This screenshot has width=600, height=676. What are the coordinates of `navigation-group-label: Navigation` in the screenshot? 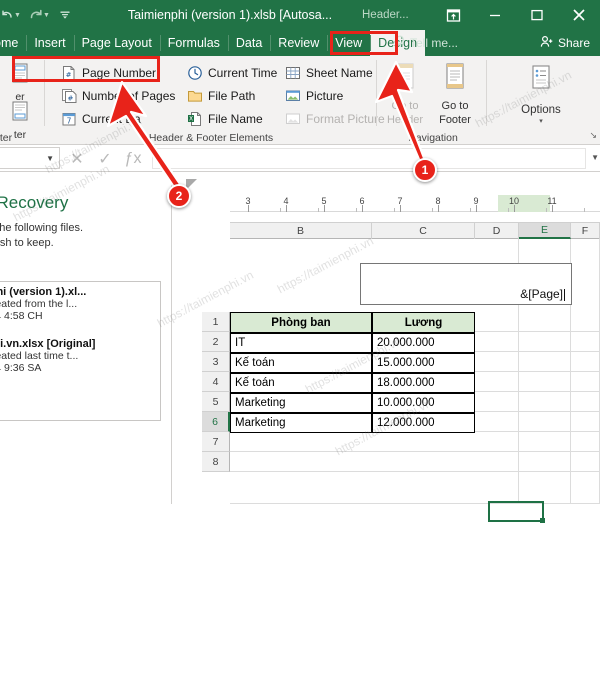 It's located at (433, 138).